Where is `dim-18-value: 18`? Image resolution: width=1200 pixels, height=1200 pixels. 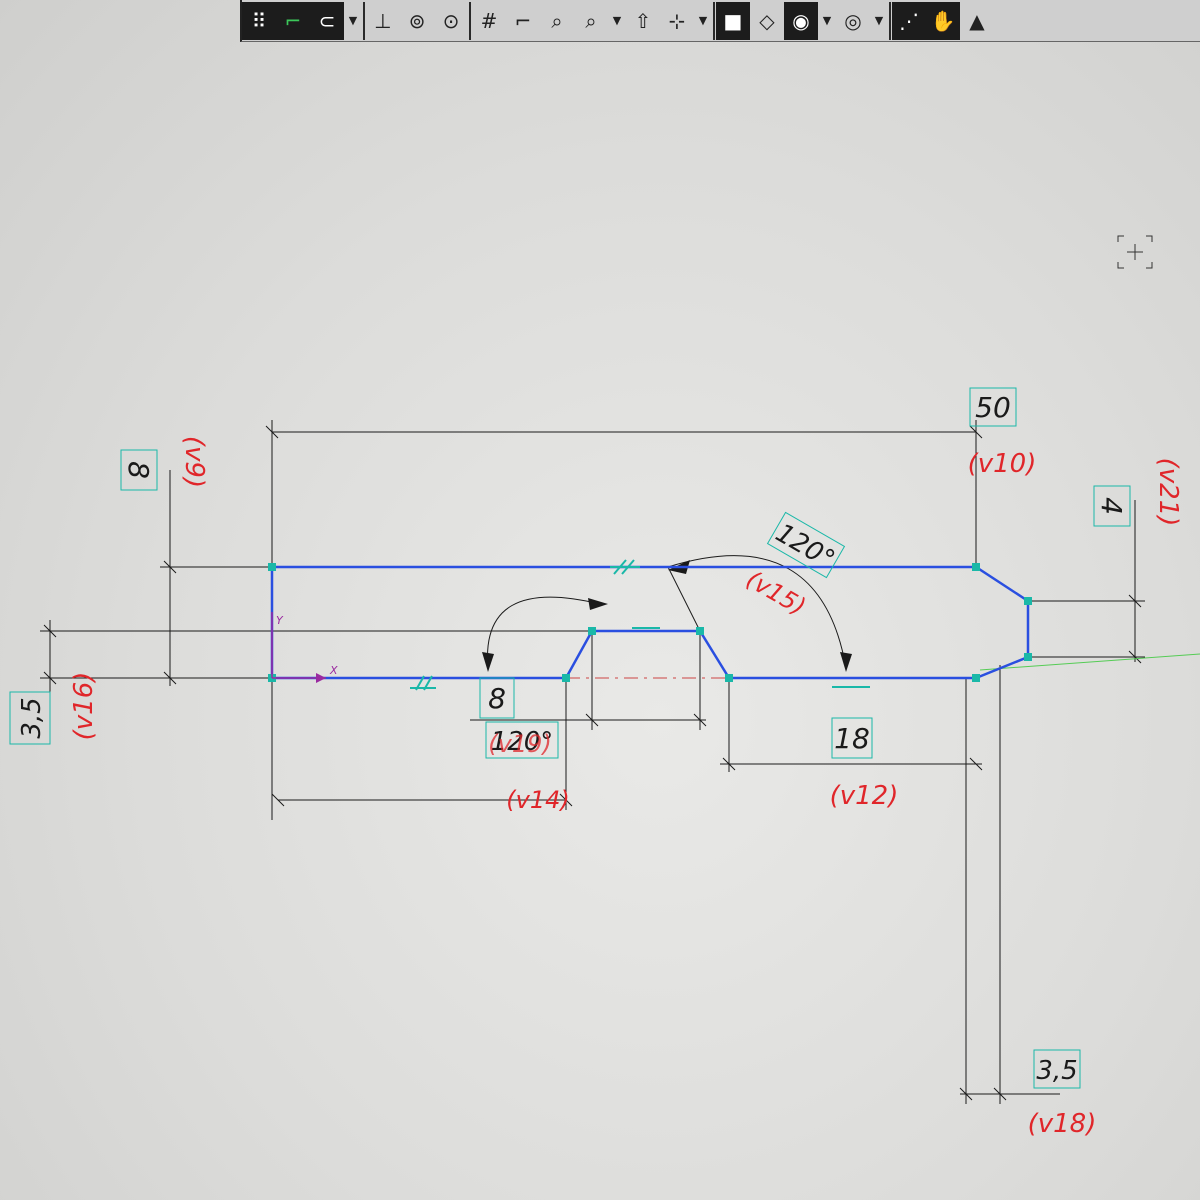 dim-18-value: 18 is located at coordinates (852, 738).